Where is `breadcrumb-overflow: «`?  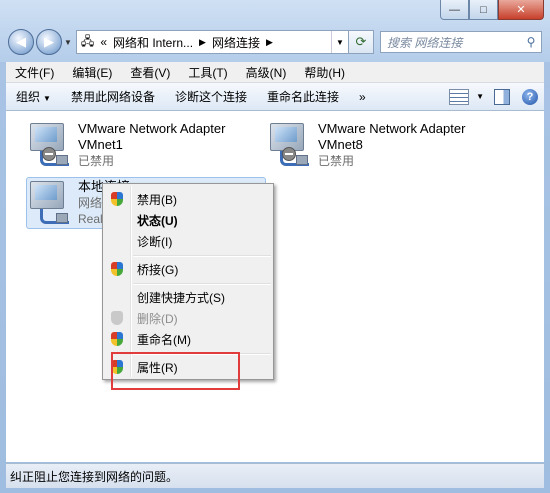 breadcrumb-overflow: « is located at coordinates (103, 42).